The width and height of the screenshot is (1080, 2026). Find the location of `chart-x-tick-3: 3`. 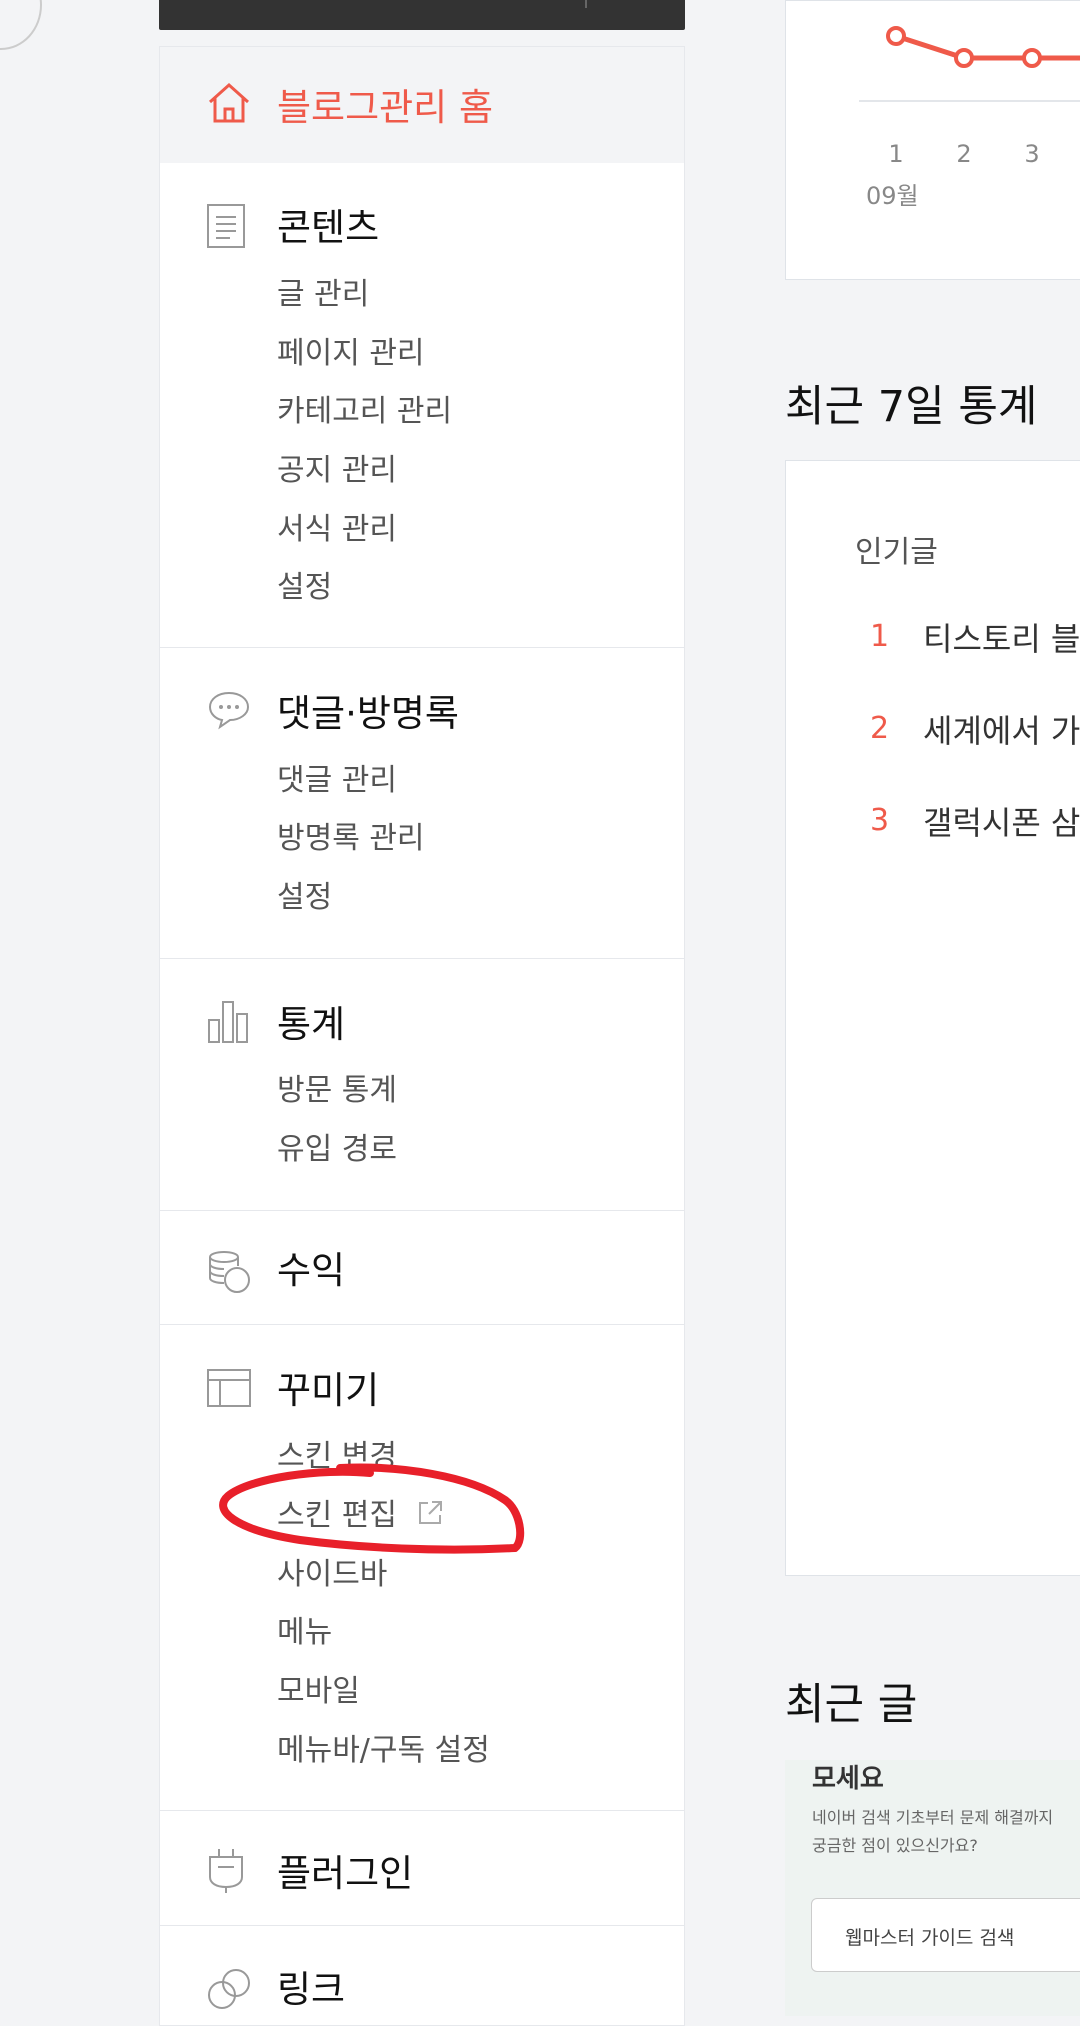

chart-x-tick-3: 3 is located at coordinates (1031, 154).